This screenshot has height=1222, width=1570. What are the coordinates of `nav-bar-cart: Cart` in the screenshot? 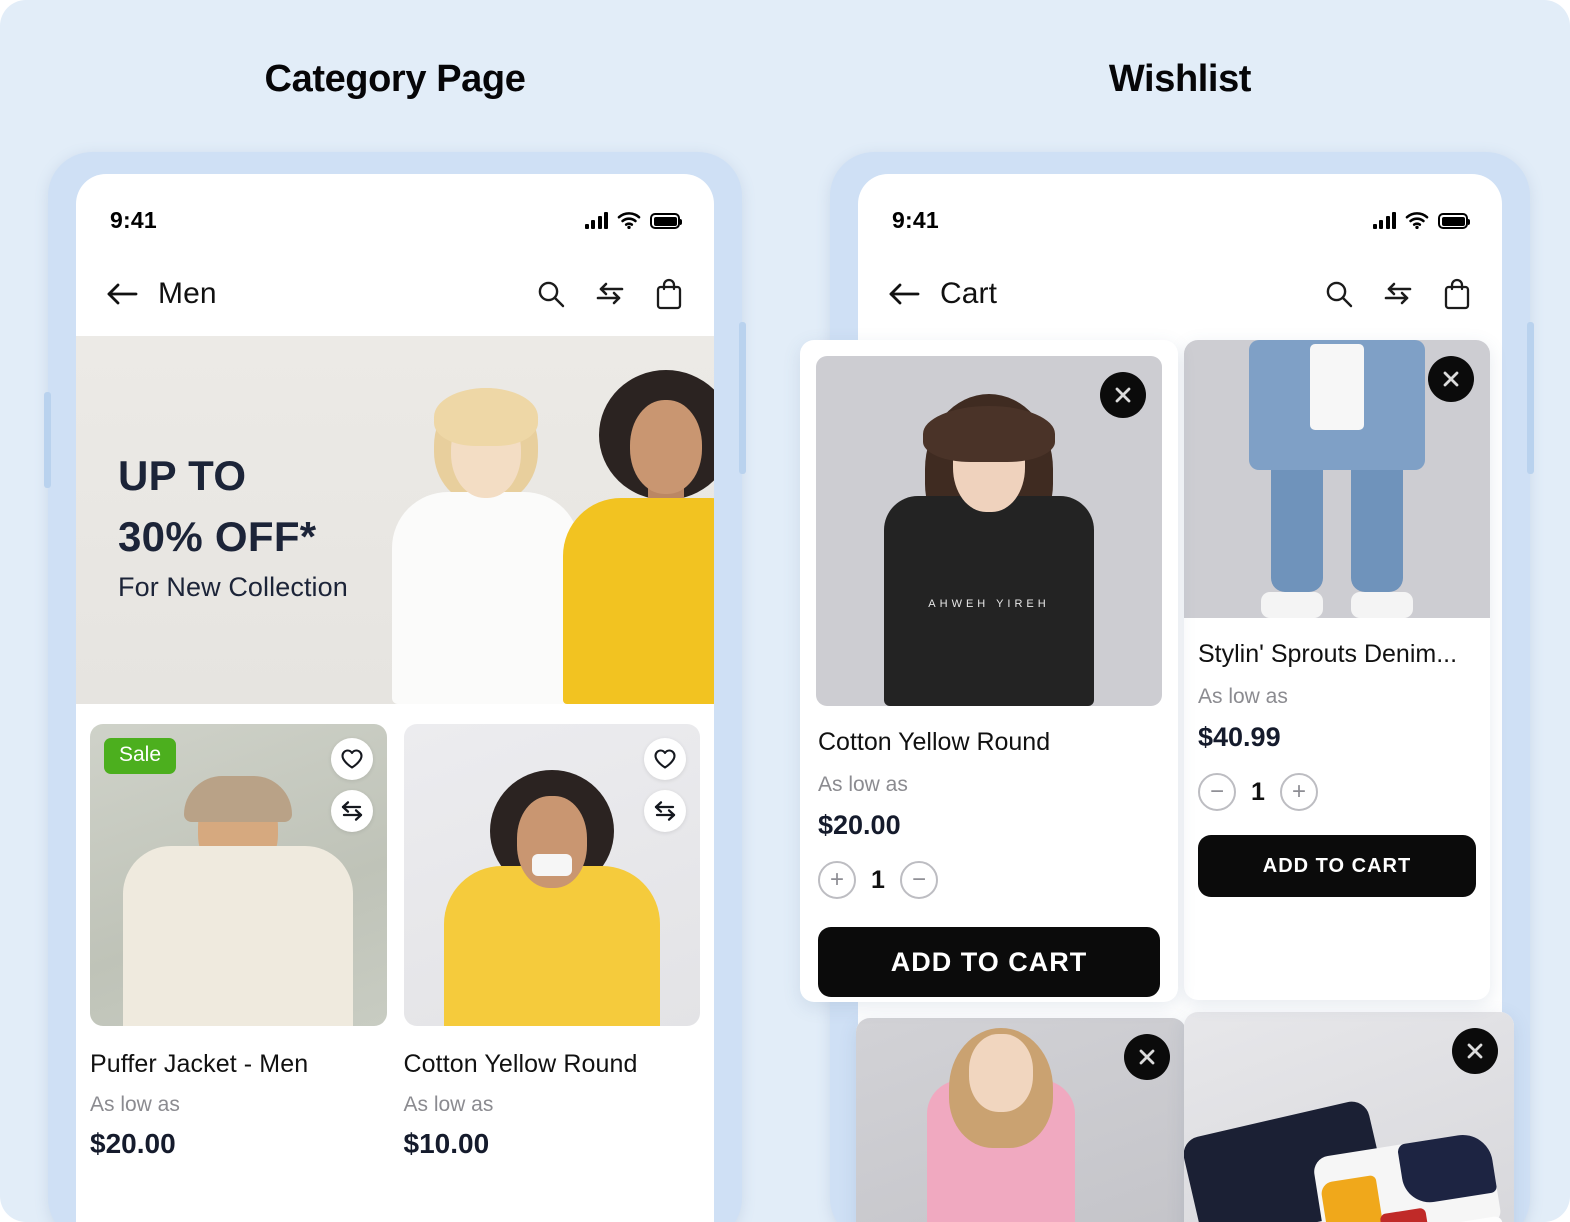 It's located at (1180, 294).